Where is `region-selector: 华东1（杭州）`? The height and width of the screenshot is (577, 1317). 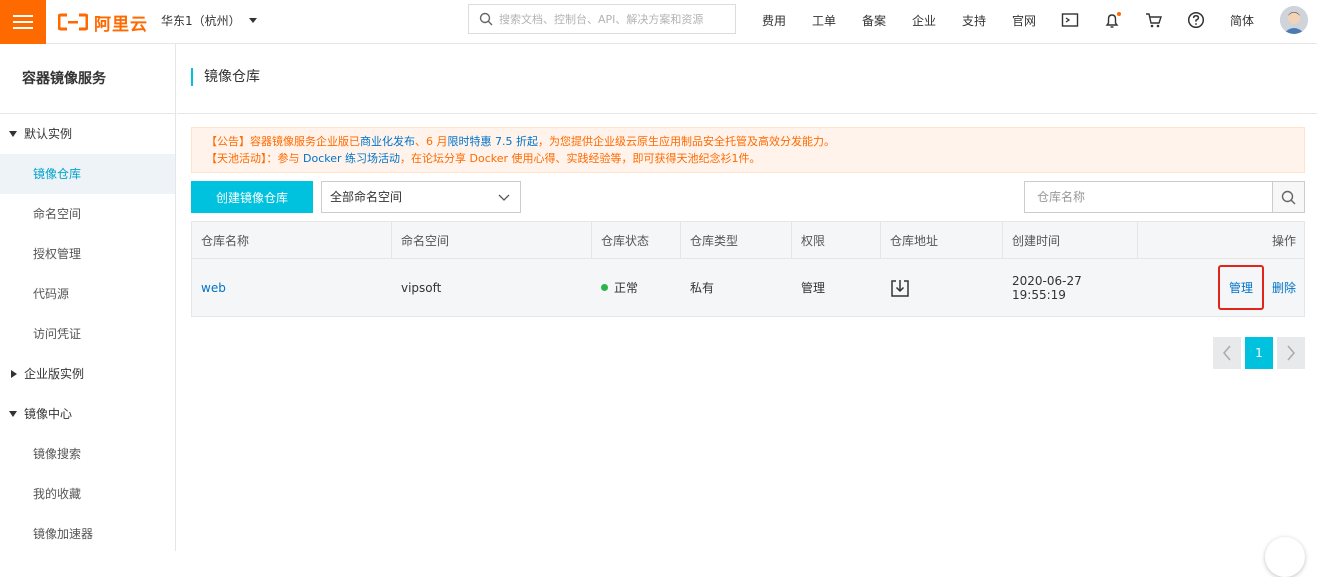 region-selector: 华东1（杭州） is located at coordinates (209, 20).